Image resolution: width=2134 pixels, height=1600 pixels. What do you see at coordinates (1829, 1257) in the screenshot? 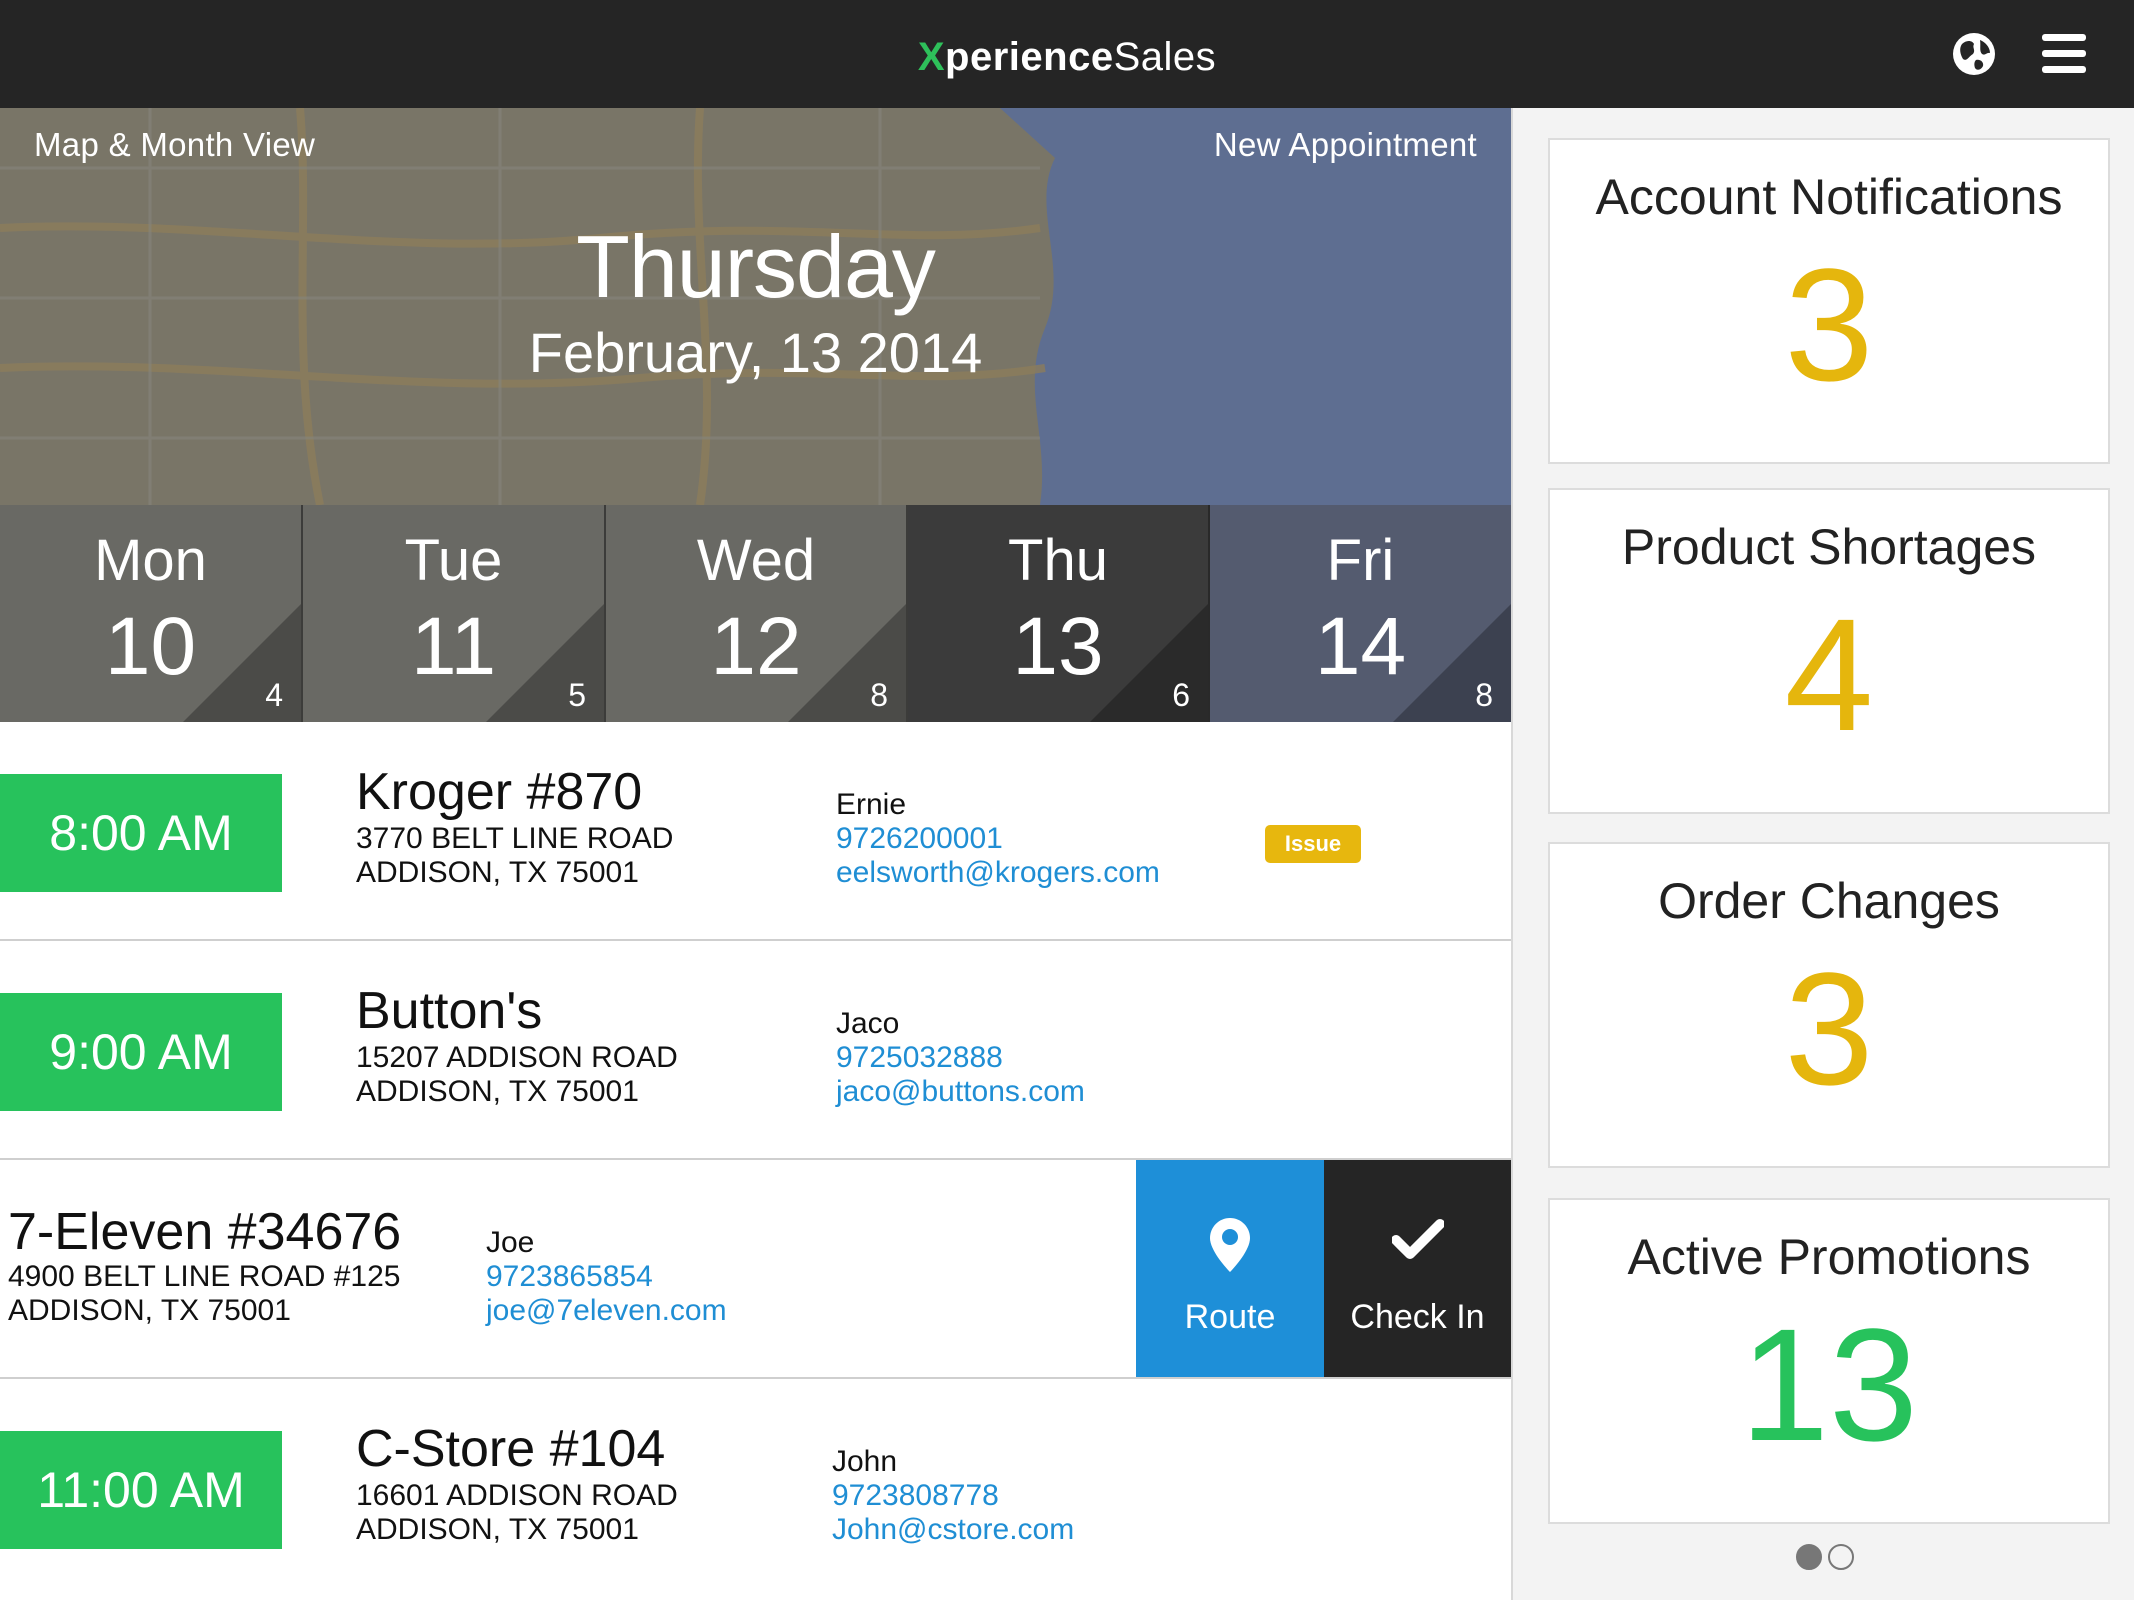
I see `card-title: Active Promotions` at bounding box center [1829, 1257].